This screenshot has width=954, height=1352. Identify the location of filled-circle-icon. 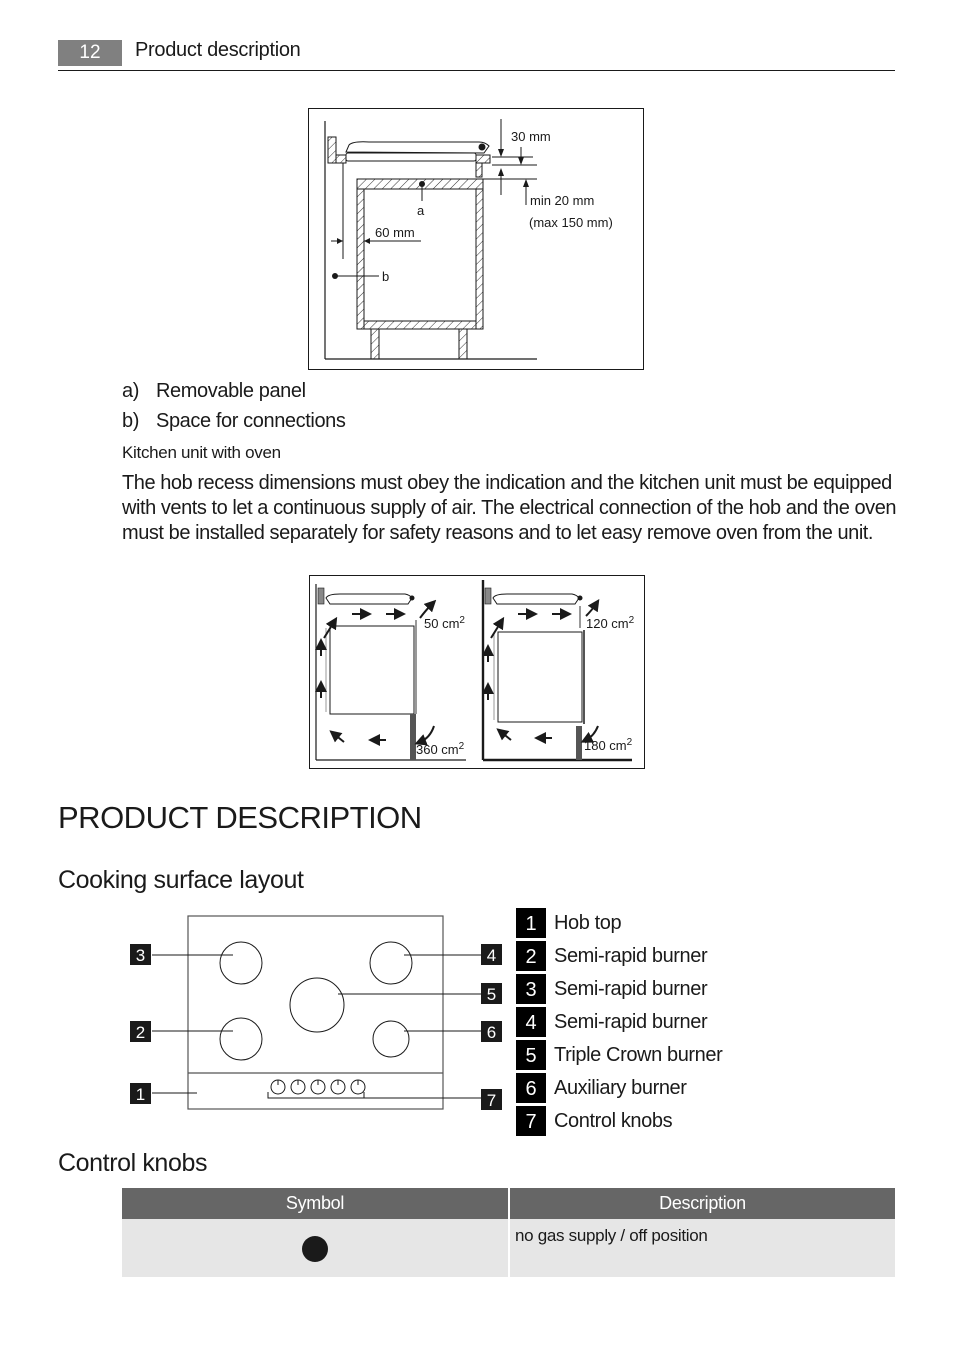
(315, 1249).